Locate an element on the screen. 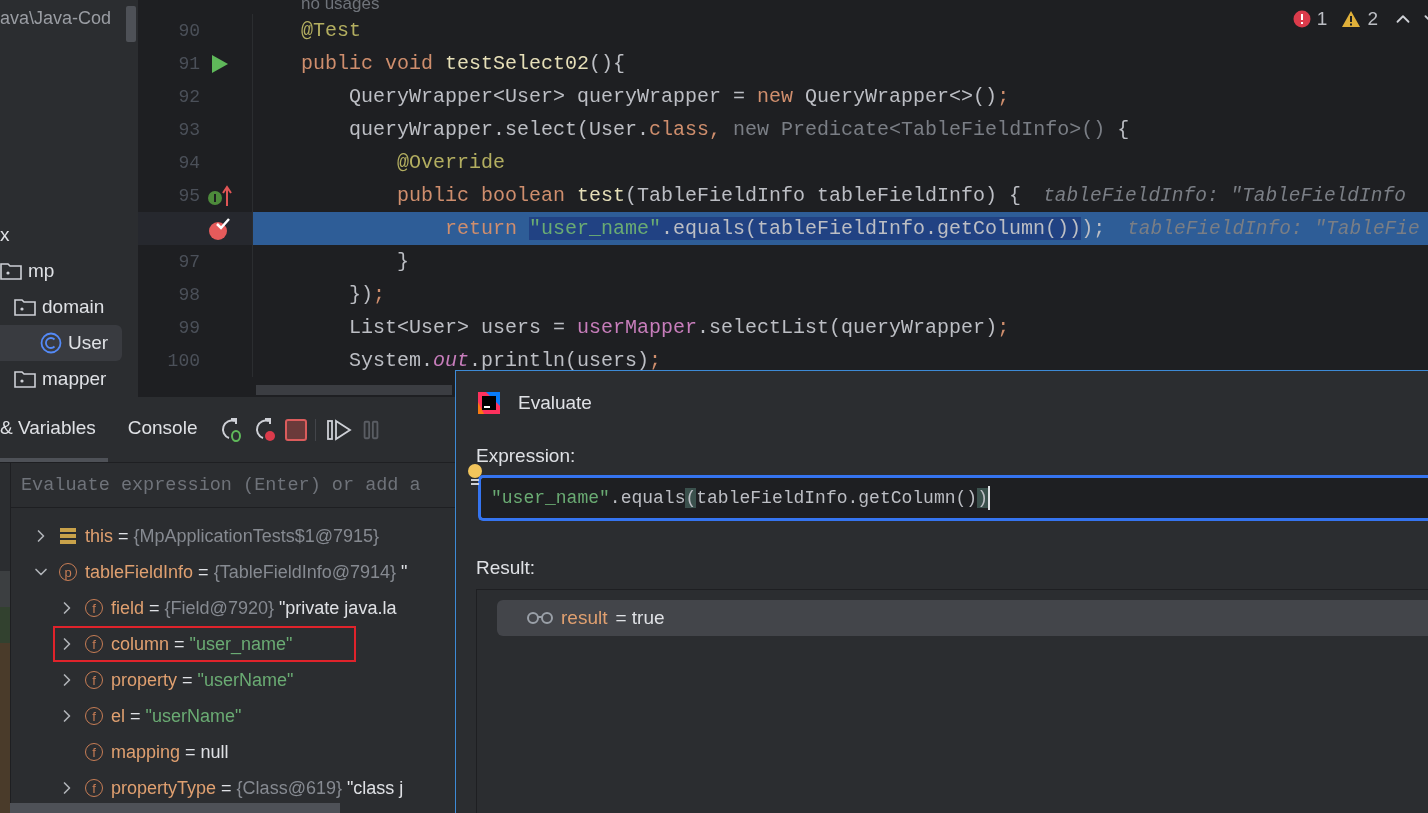  expression-field: "user_name".equals(tableFieldInfo.getColumn()) is located at coordinates (953, 498).